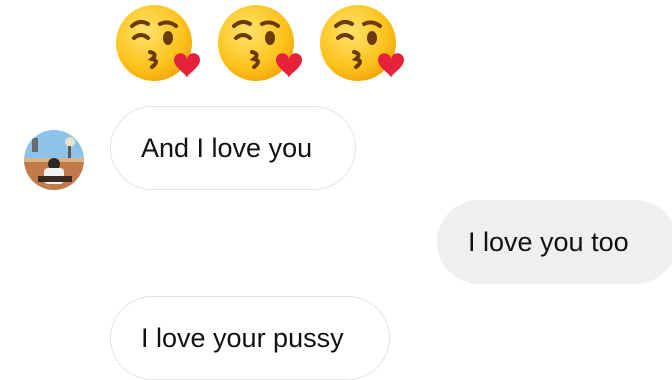 The image size is (672, 380). I want to click on message-text: I love you too, so click(548, 241).